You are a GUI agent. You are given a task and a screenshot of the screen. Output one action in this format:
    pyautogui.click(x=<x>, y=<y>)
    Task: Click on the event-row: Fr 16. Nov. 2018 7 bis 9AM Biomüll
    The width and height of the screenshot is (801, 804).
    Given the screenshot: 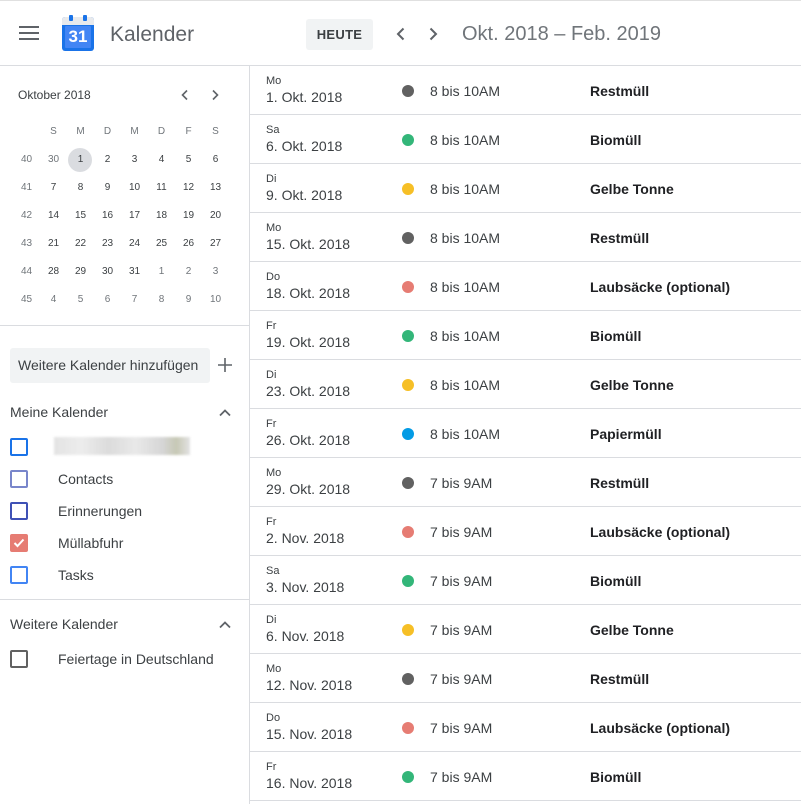 What is the action you would take?
    pyautogui.click(x=525, y=776)
    